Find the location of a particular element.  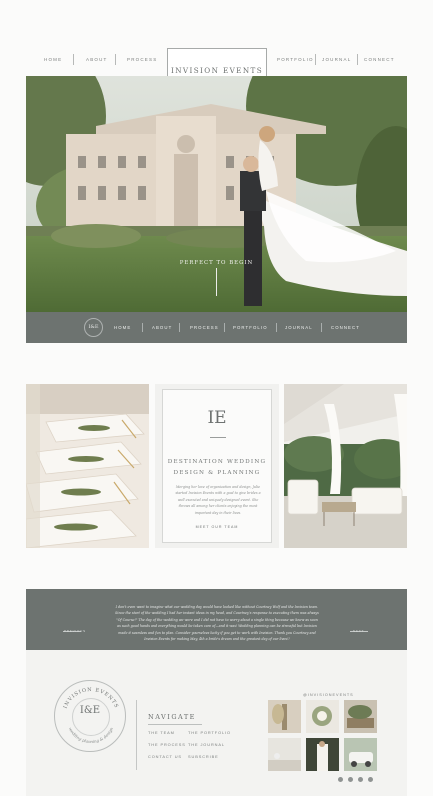

navbar-connect-link: CONNECT is located at coordinates (345, 327).